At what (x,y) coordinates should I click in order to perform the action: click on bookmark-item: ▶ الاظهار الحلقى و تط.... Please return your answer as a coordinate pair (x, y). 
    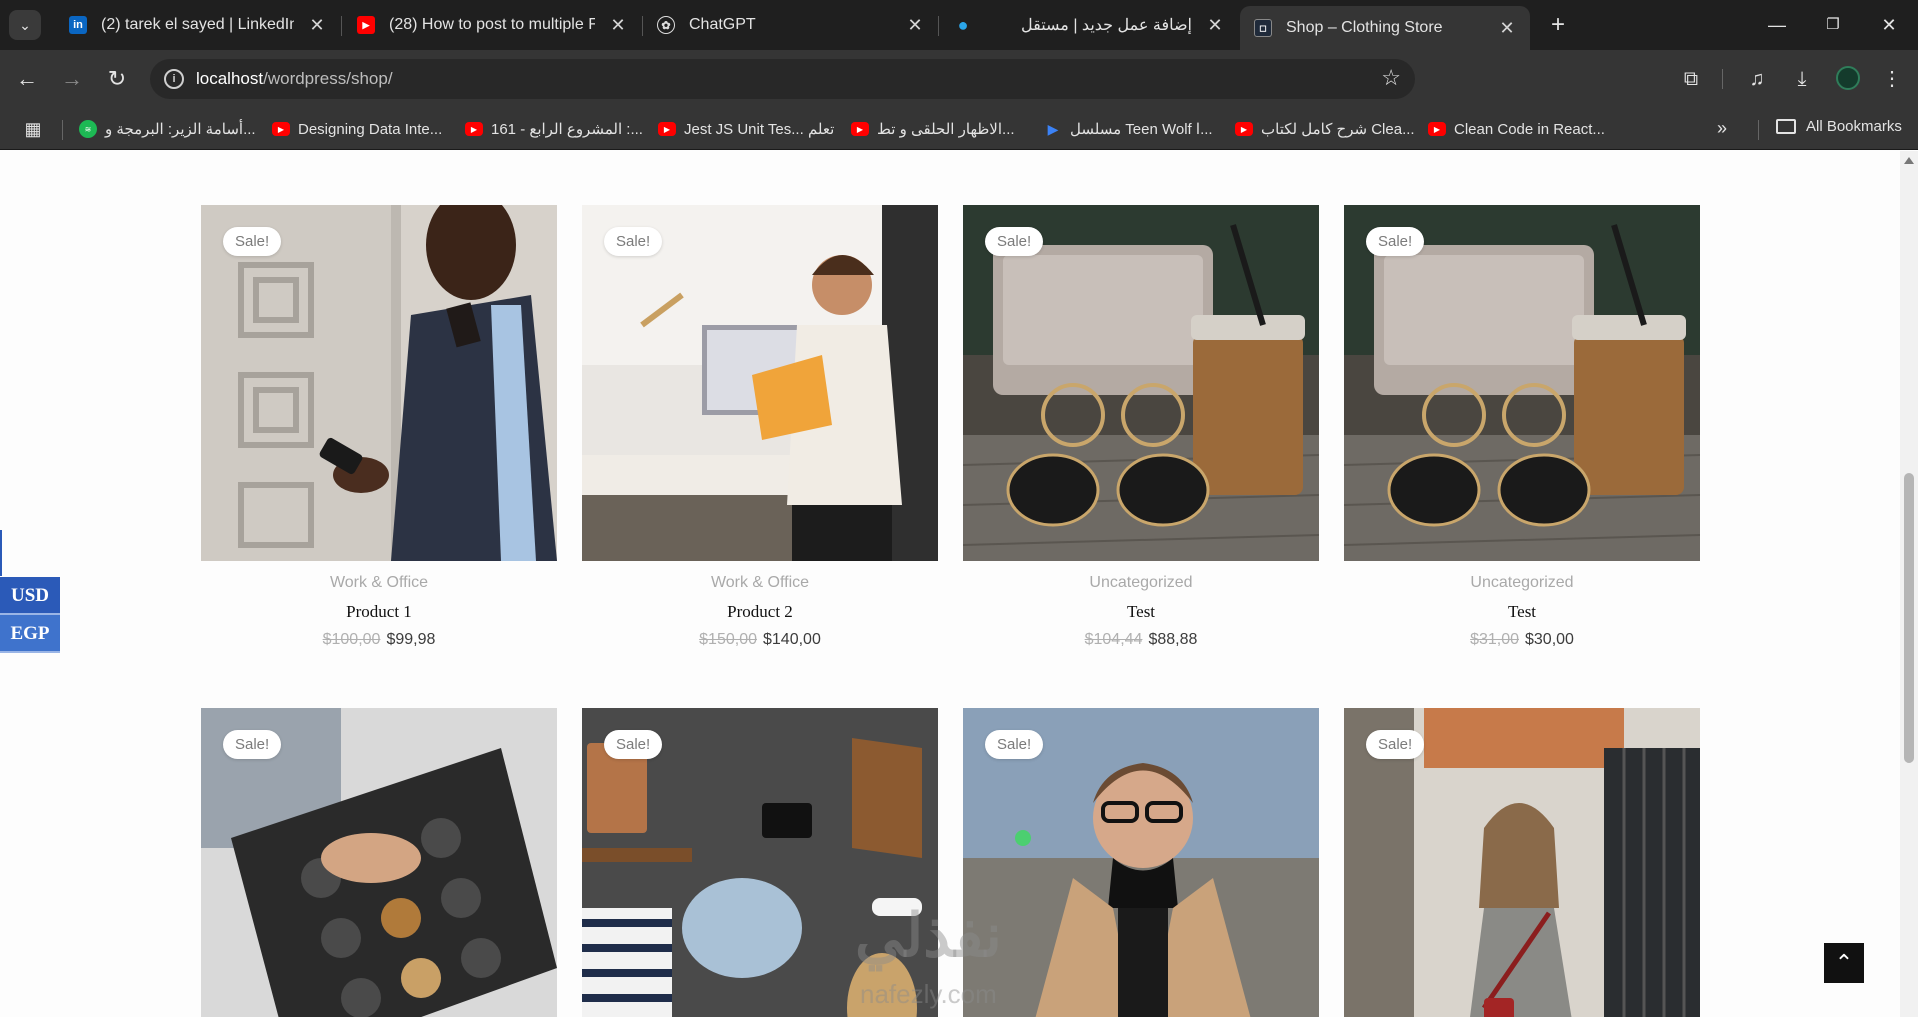
    Looking at the image, I should click on (933, 129).